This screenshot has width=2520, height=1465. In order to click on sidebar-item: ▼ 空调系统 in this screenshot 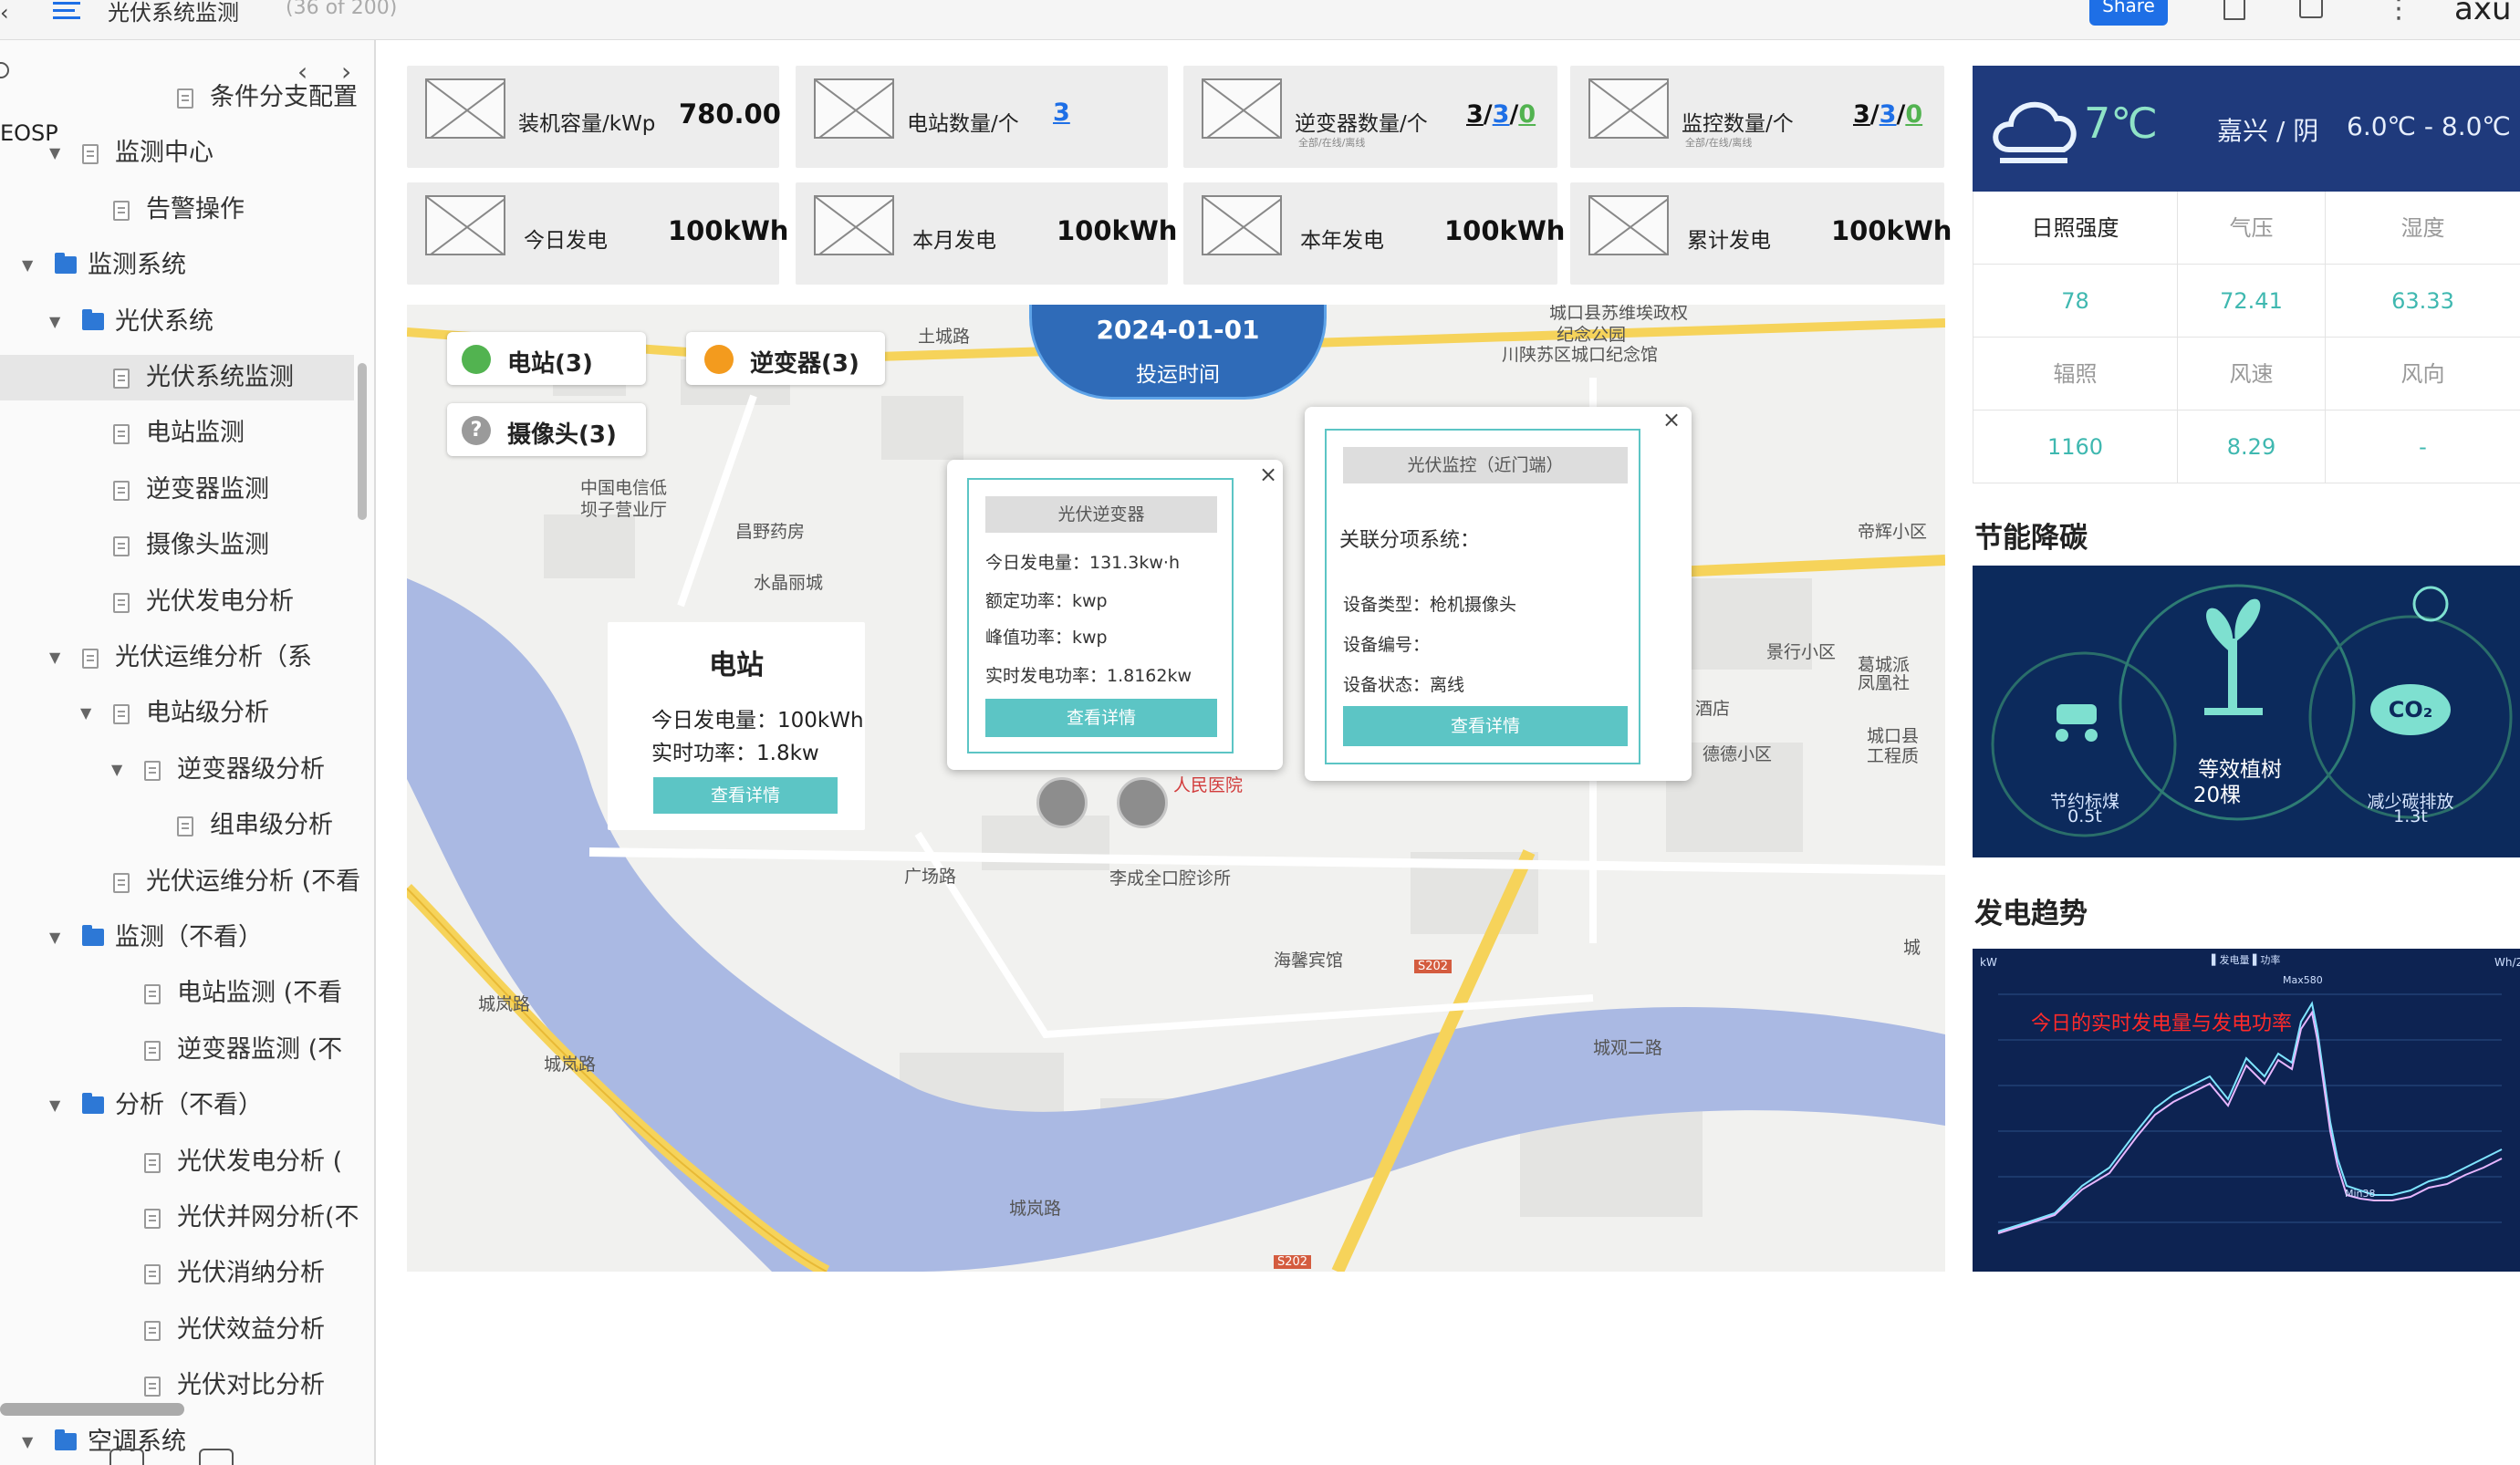, I will do `click(177, 1442)`.